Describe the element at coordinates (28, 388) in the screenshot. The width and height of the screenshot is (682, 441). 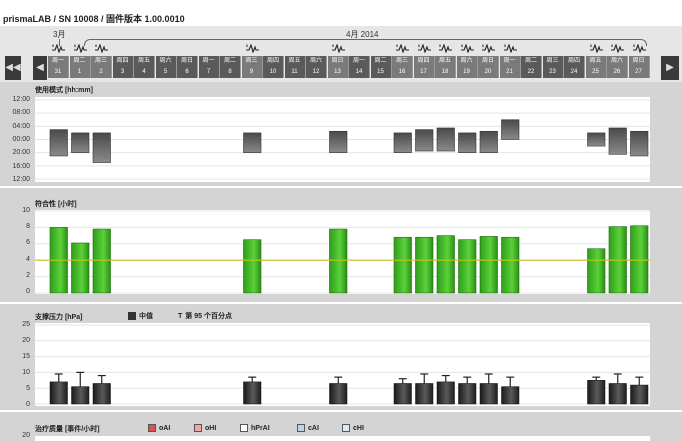
I see `y-tick-label: 5` at that location.